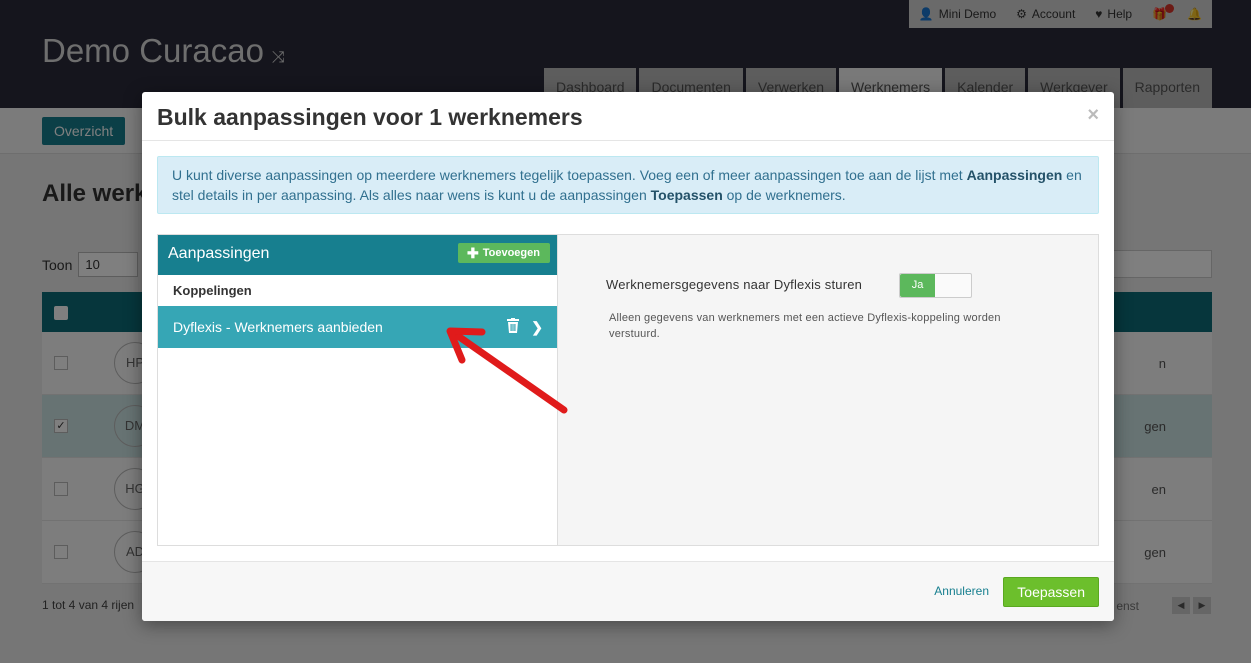 This screenshot has width=1251, height=663. I want to click on group-label: Koppelingen, so click(212, 290).